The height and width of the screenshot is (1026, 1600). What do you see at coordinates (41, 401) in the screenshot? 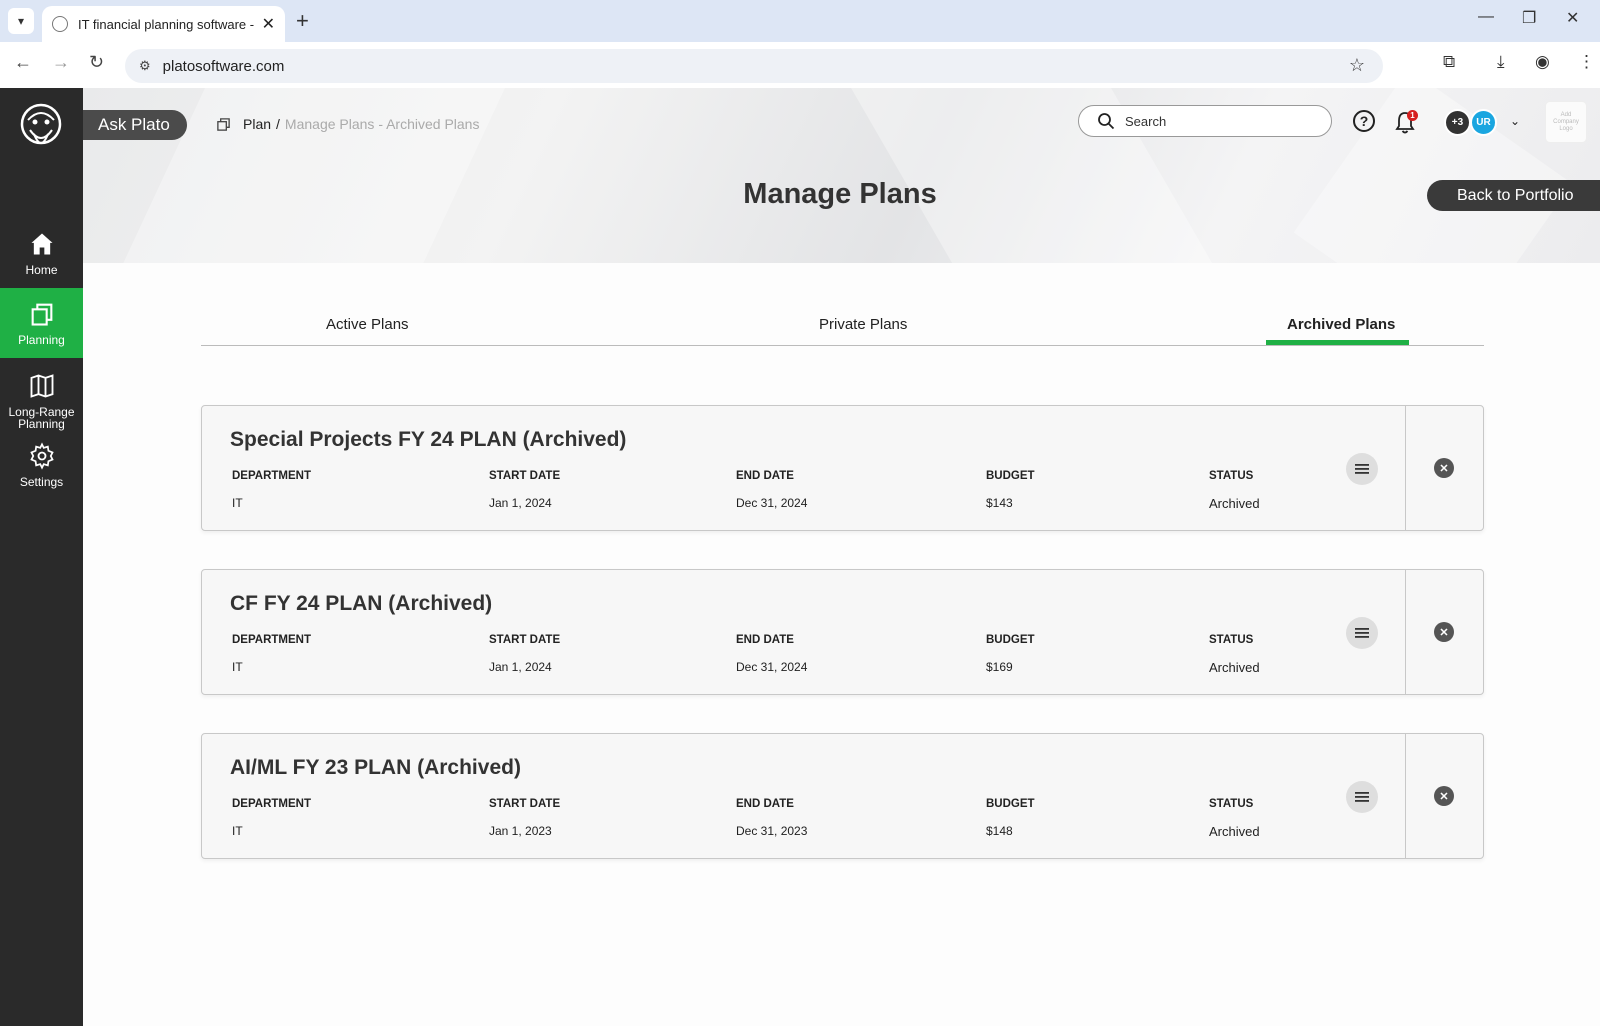
I see `sidebar-item-long-range-planning: Long-Range Planning` at bounding box center [41, 401].